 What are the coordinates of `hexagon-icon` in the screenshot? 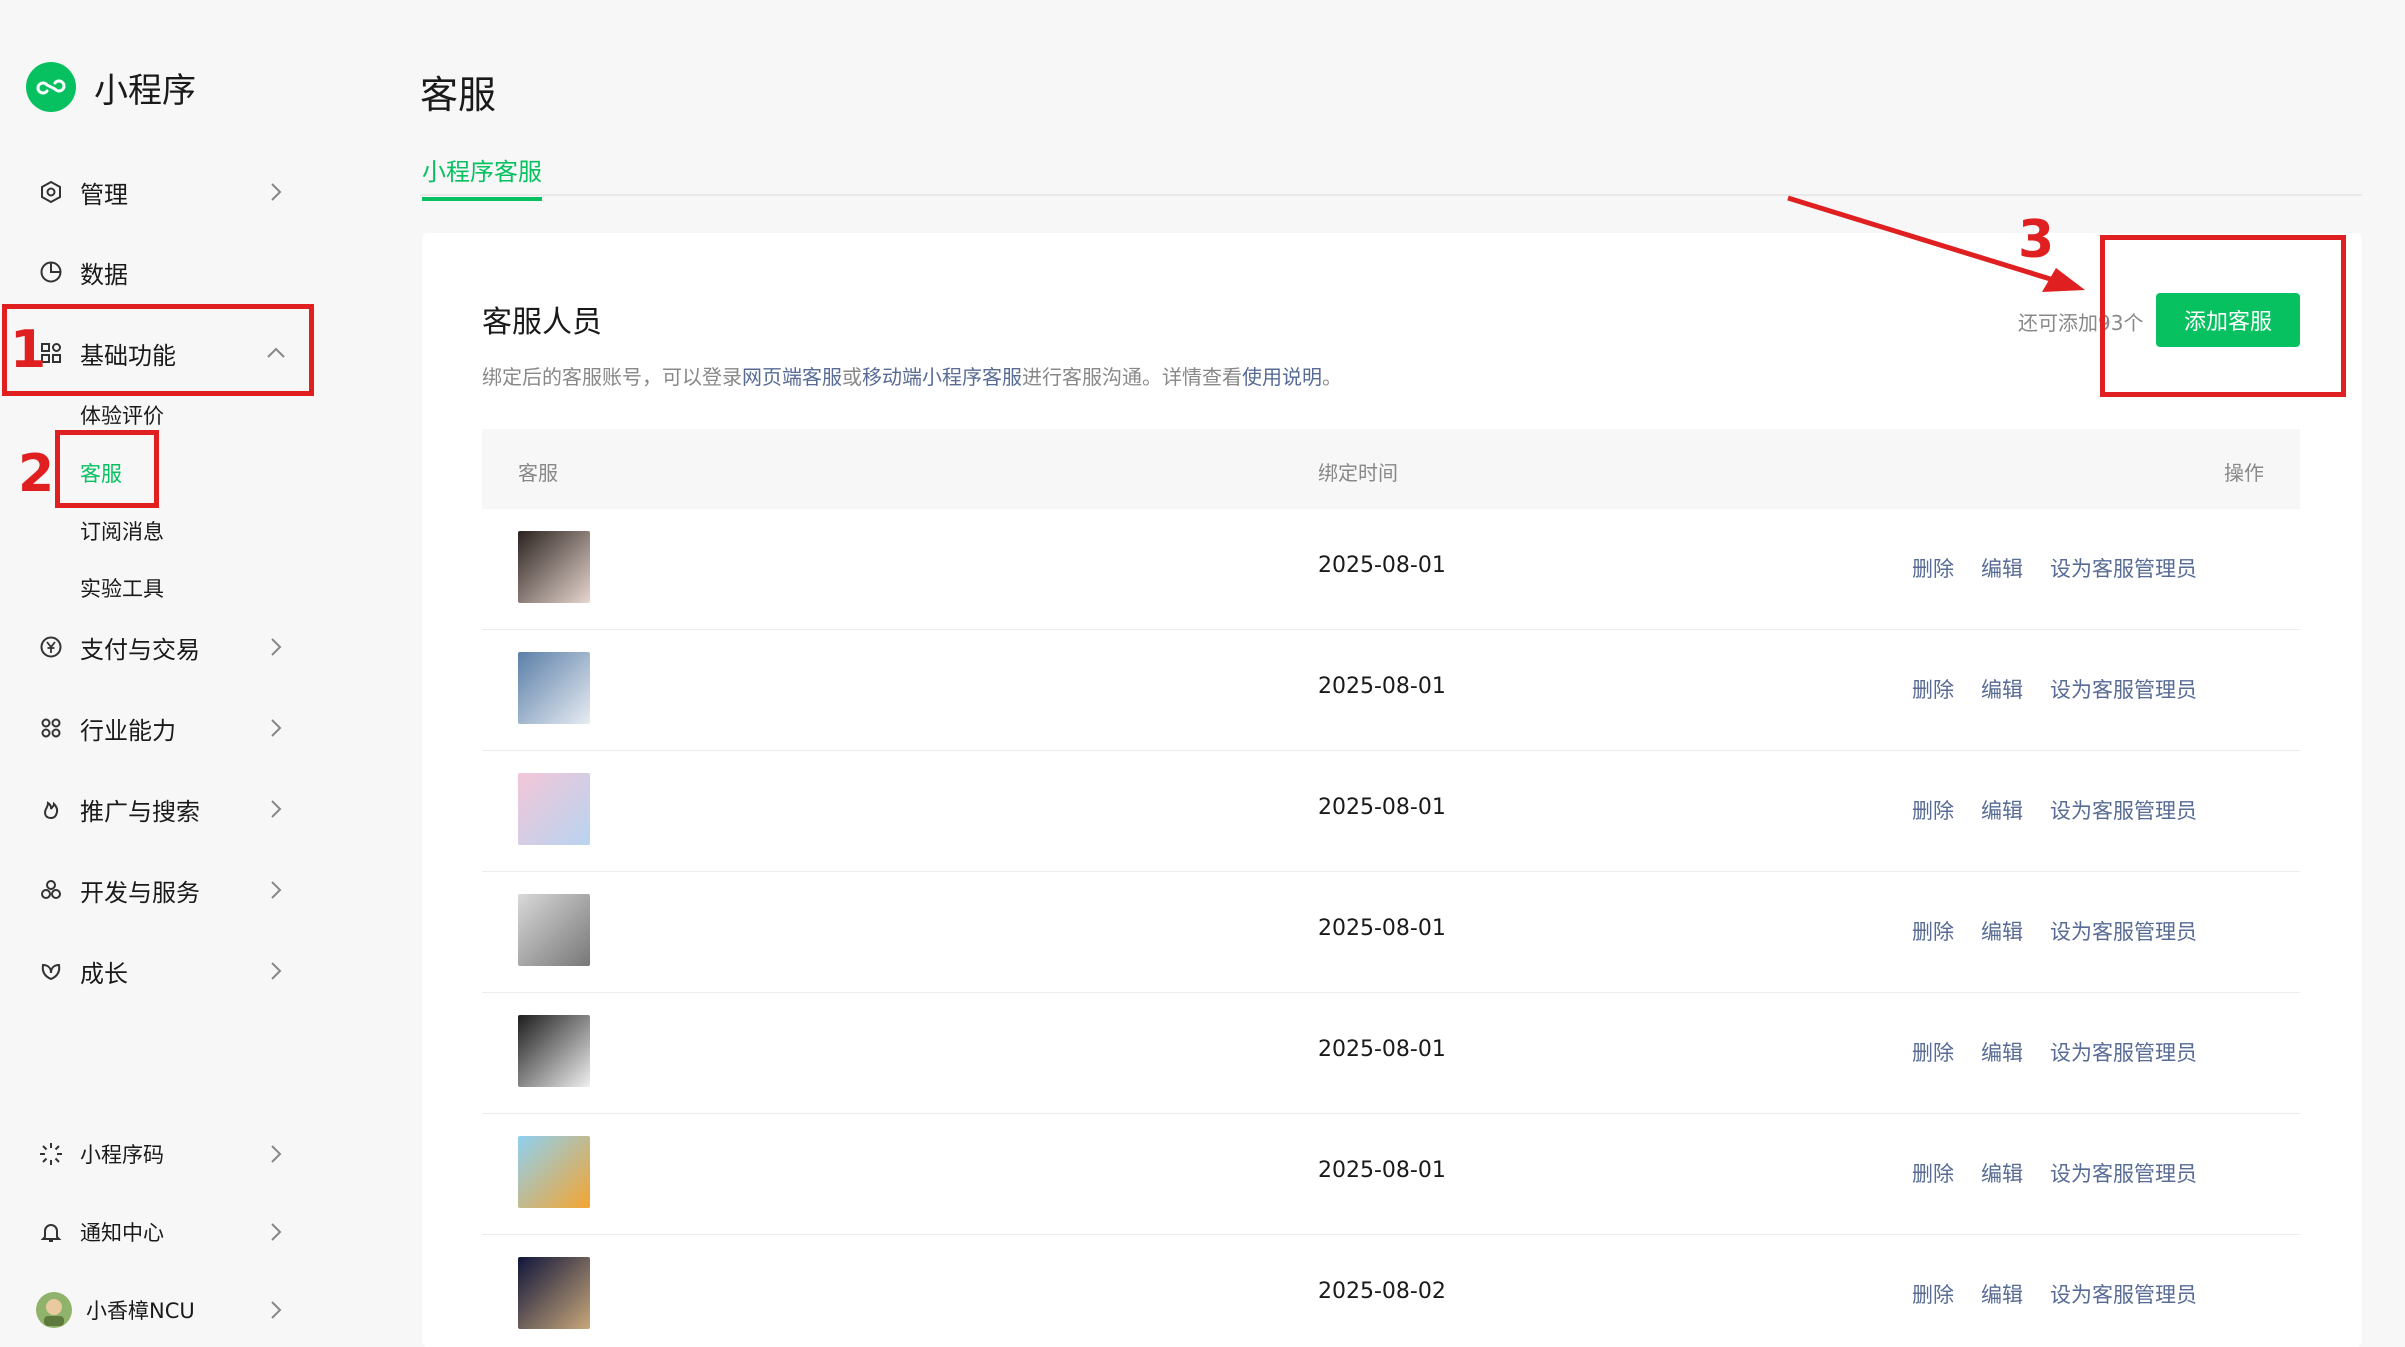 It's located at (51, 192).